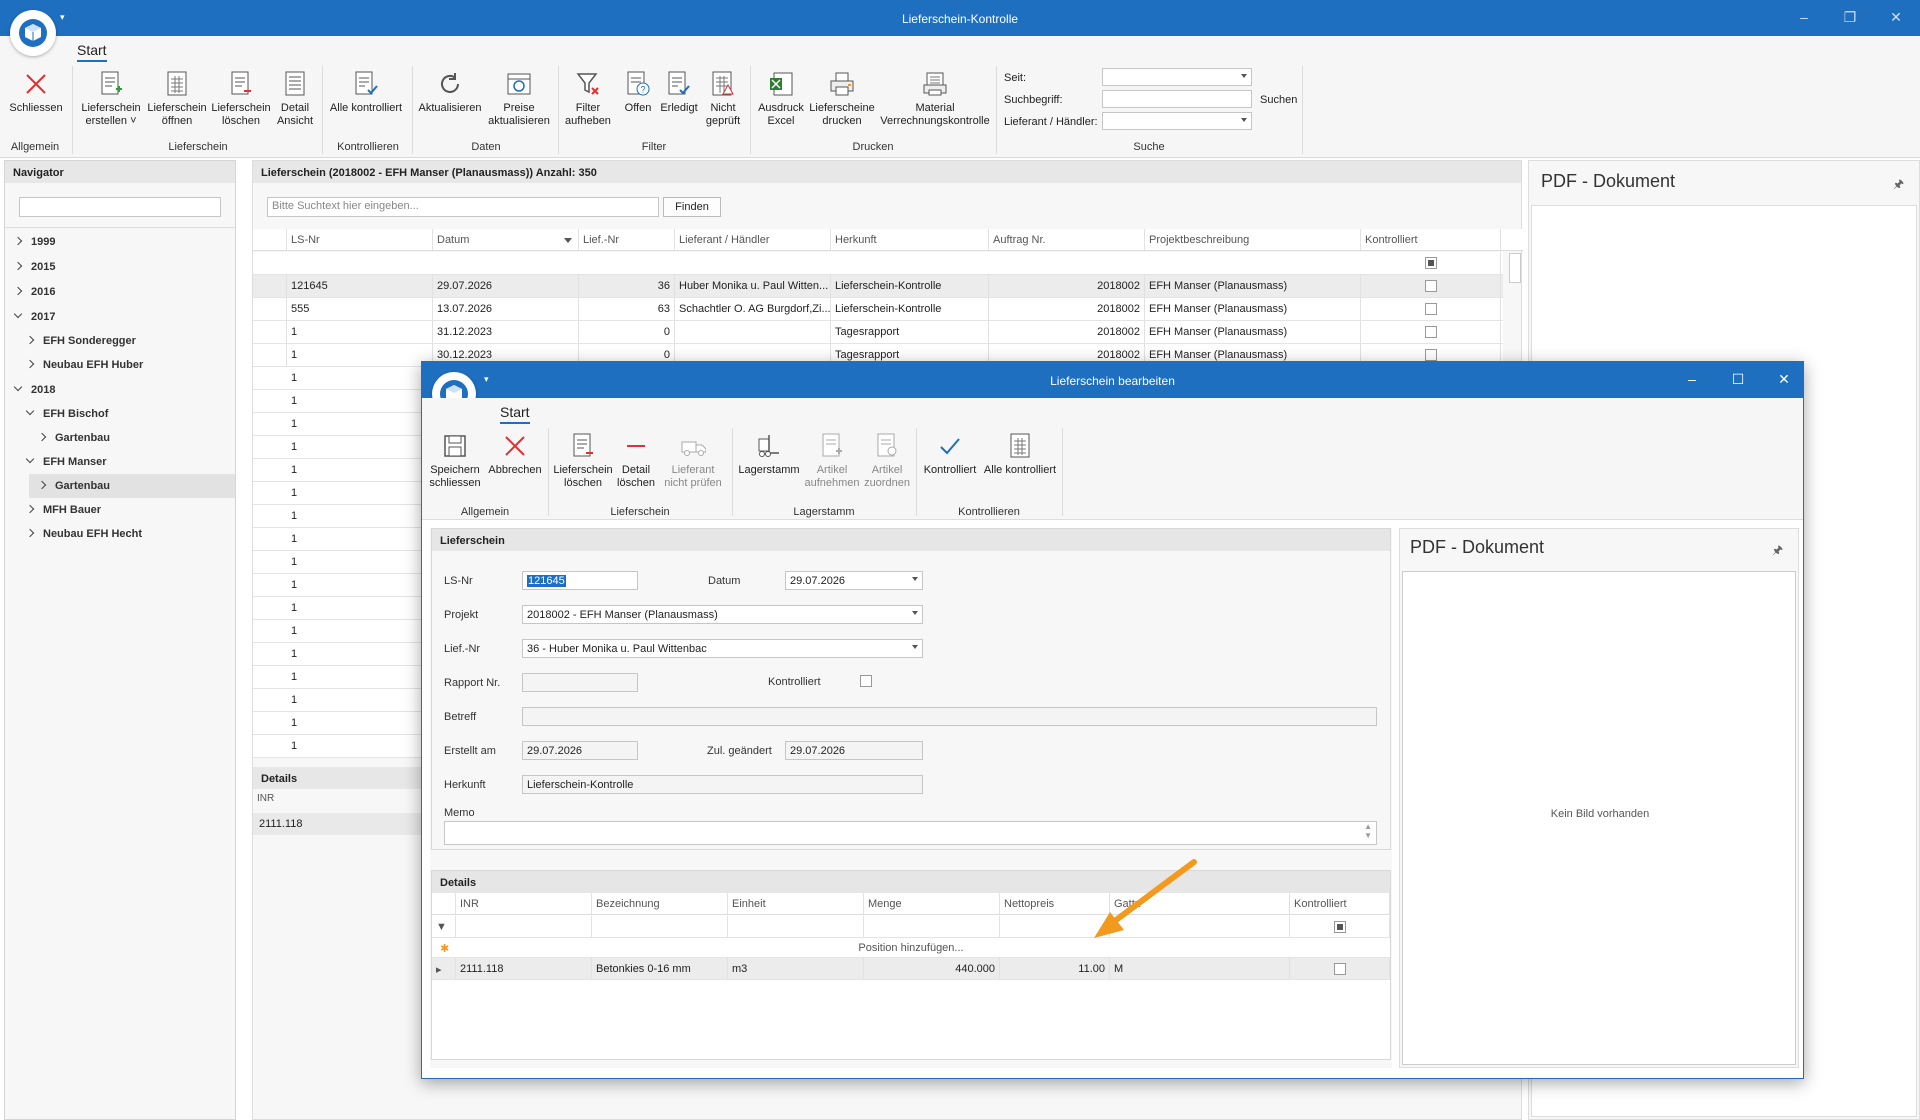 The image size is (1920, 1120). I want to click on nav-item-2015: 2015, so click(34, 267).